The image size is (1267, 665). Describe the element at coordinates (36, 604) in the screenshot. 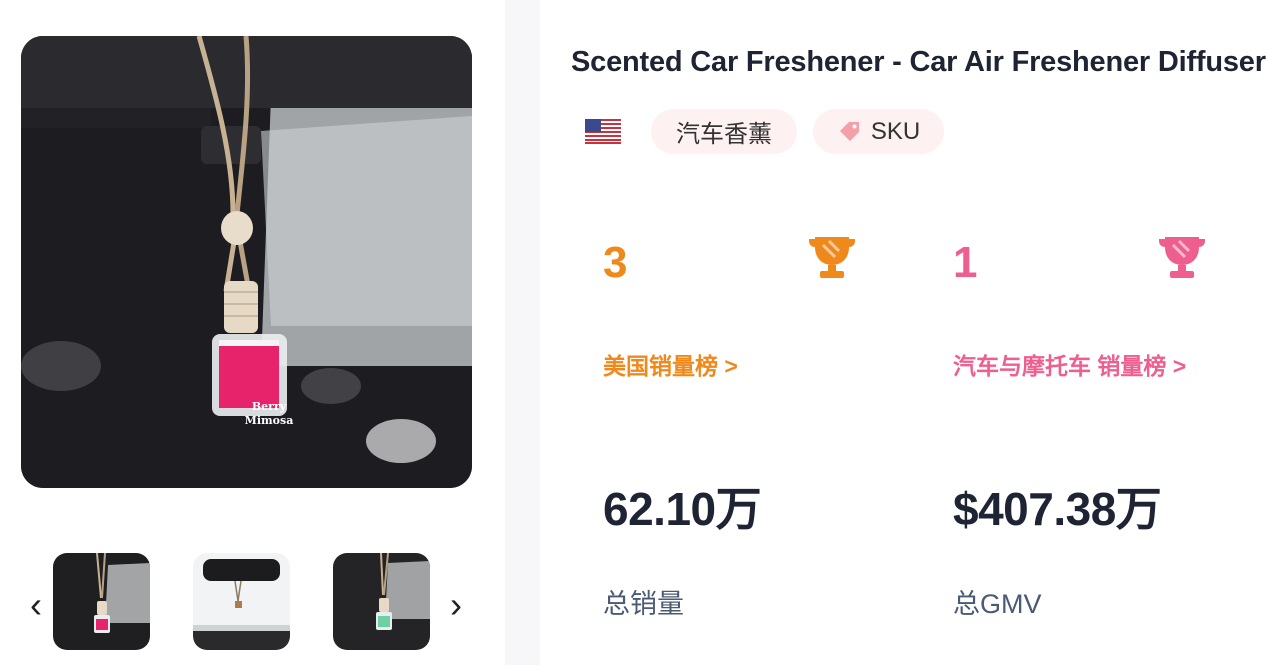

I see `thumbnail-prev-button: ‹` at that location.